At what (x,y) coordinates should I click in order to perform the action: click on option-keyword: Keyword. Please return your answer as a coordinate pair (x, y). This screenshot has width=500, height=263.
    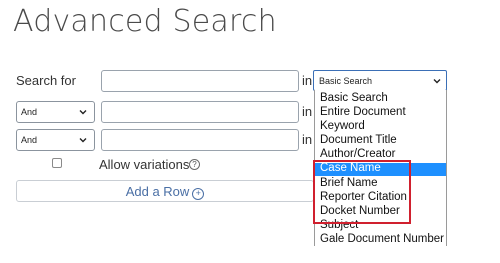
    Looking at the image, I should click on (342, 126).